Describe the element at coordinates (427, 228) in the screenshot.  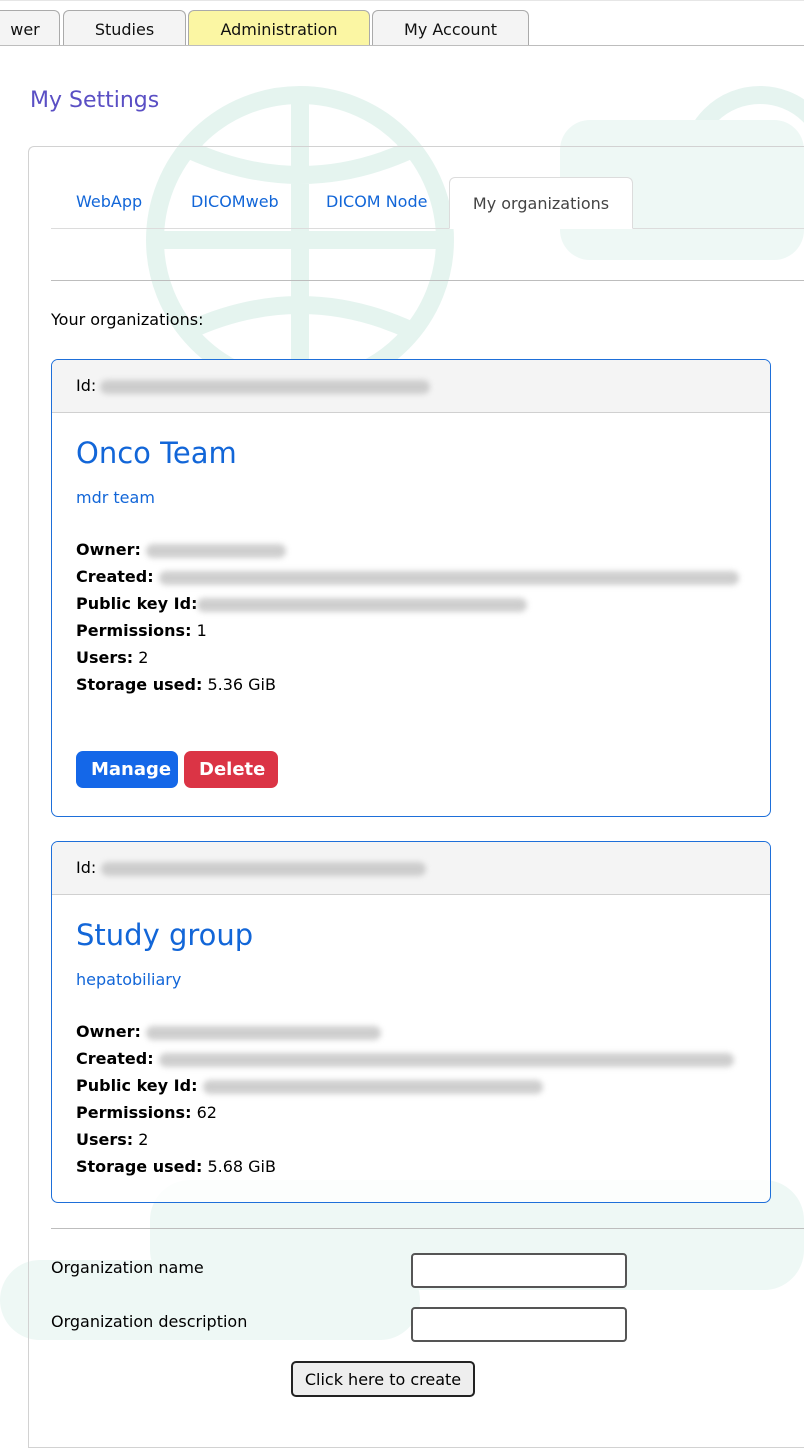
I see `subtabs-divider` at that location.